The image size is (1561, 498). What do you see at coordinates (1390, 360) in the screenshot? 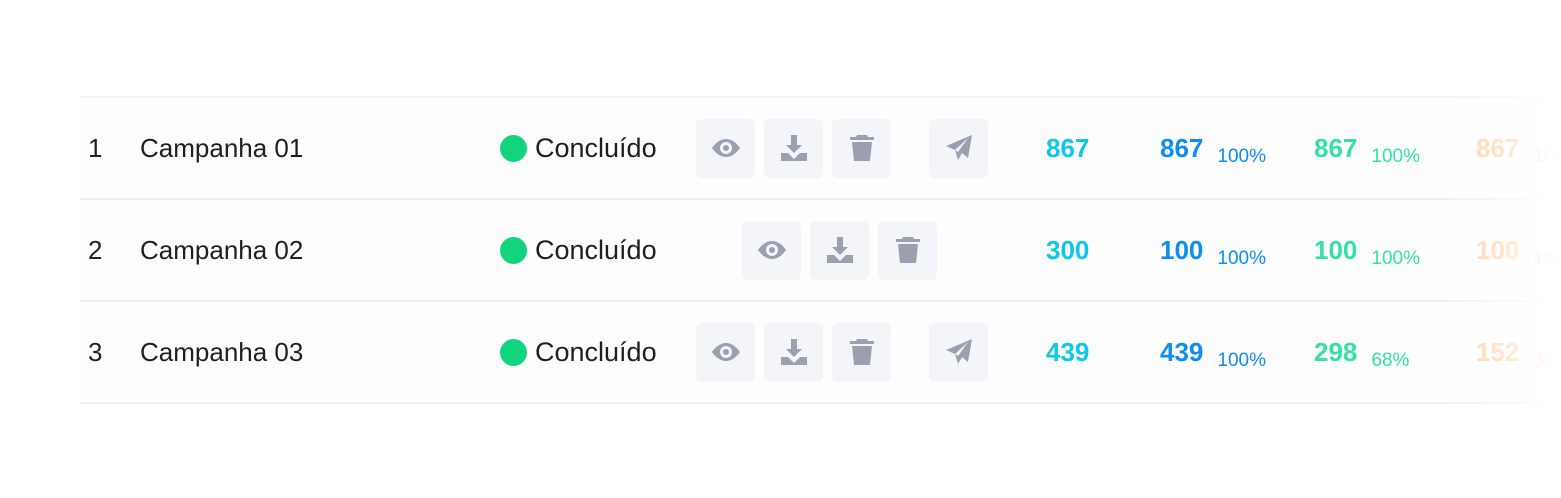
I see `metric-2-percent: 68%` at bounding box center [1390, 360].